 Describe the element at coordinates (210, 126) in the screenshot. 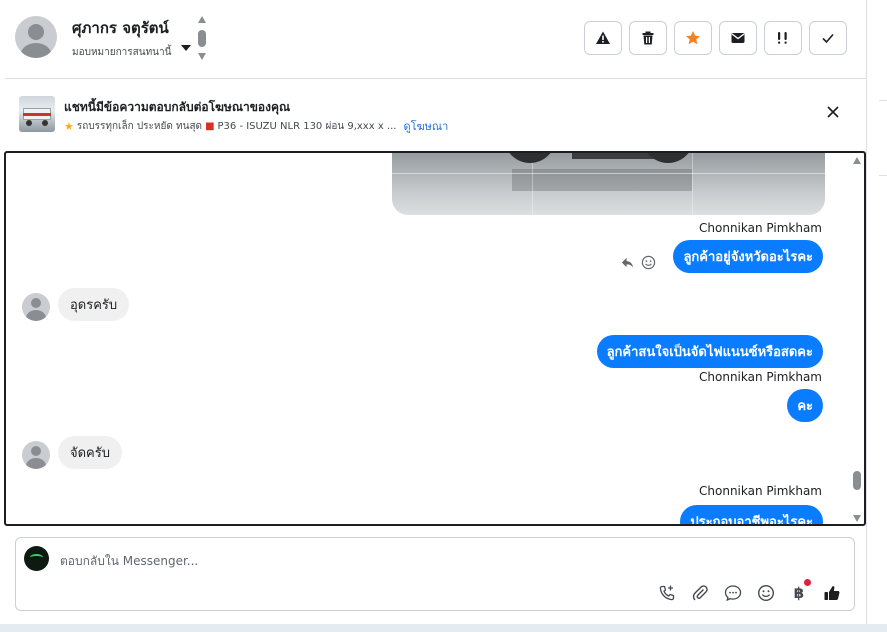

I see `truck-emoji-icon: ■` at that location.